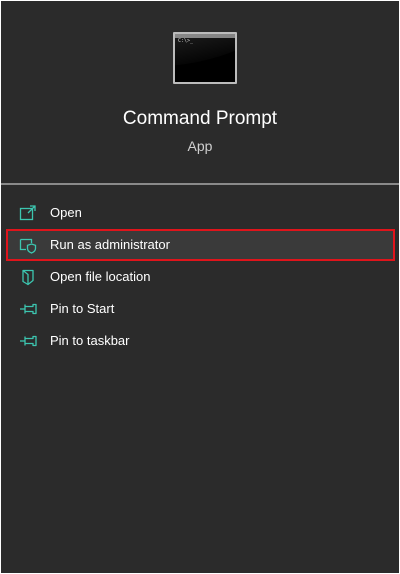 Image resolution: width=400 pixels, height=574 pixels. Describe the element at coordinates (200, 245) in the screenshot. I see `menu-item-run-as-administrator: Run as administrator` at that location.